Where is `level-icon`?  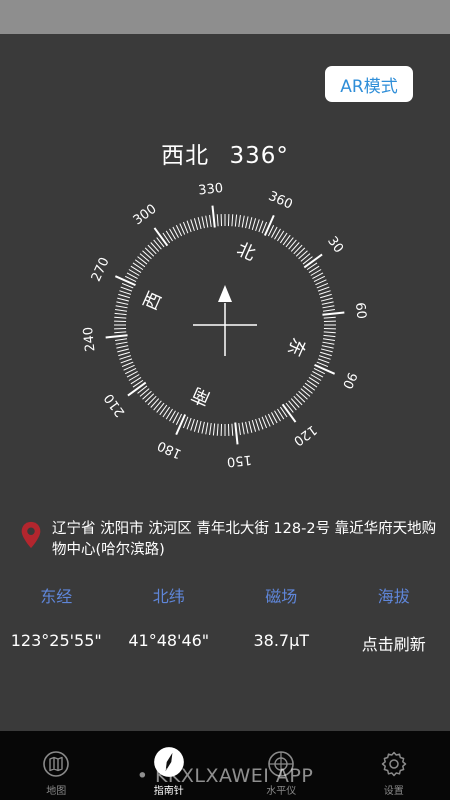
level-icon is located at coordinates (281, 764).